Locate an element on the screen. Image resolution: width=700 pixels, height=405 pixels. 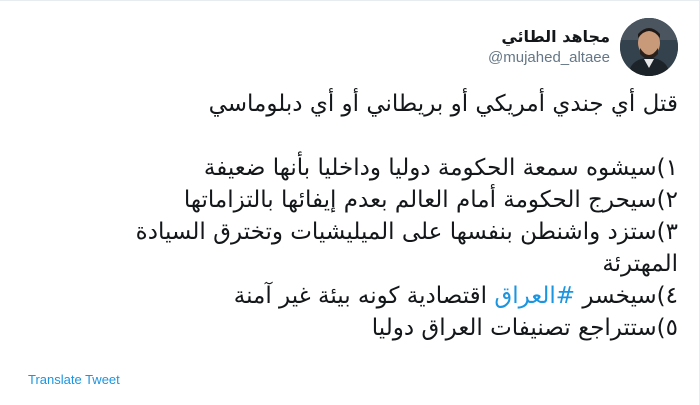
line4-prefix: ٤)سيخسر is located at coordinates (626, 296).